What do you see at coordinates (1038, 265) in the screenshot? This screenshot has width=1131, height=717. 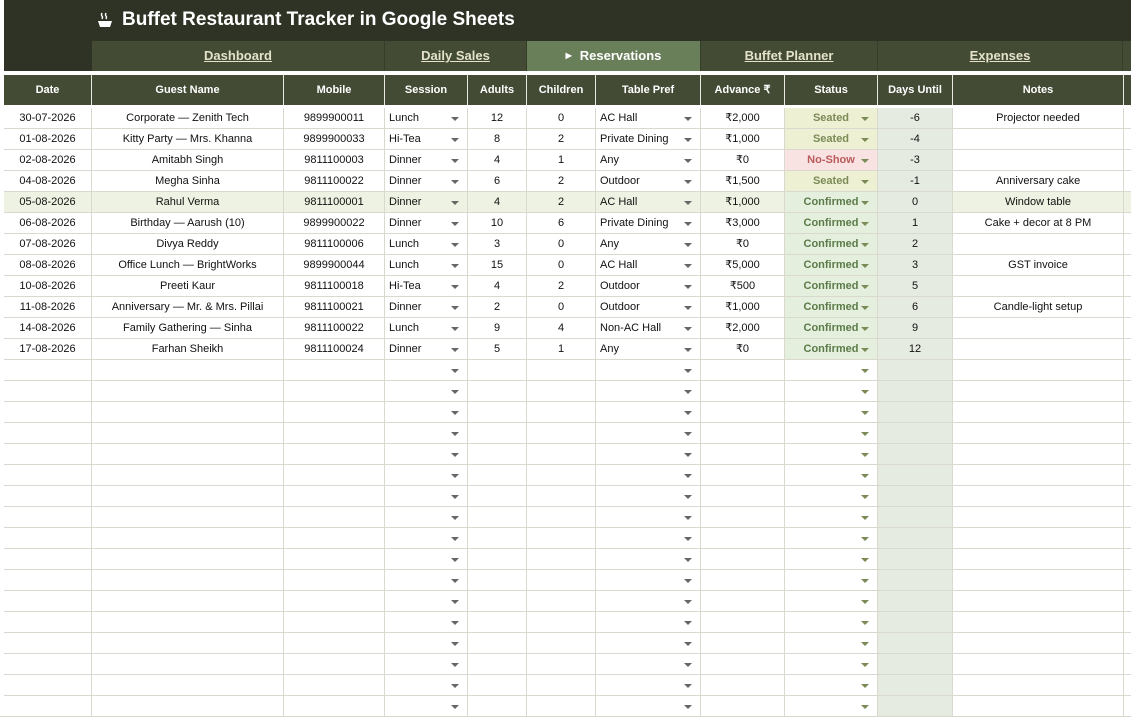 I see `cell-notes: GST invoice` at bounding box center [1038, 265].